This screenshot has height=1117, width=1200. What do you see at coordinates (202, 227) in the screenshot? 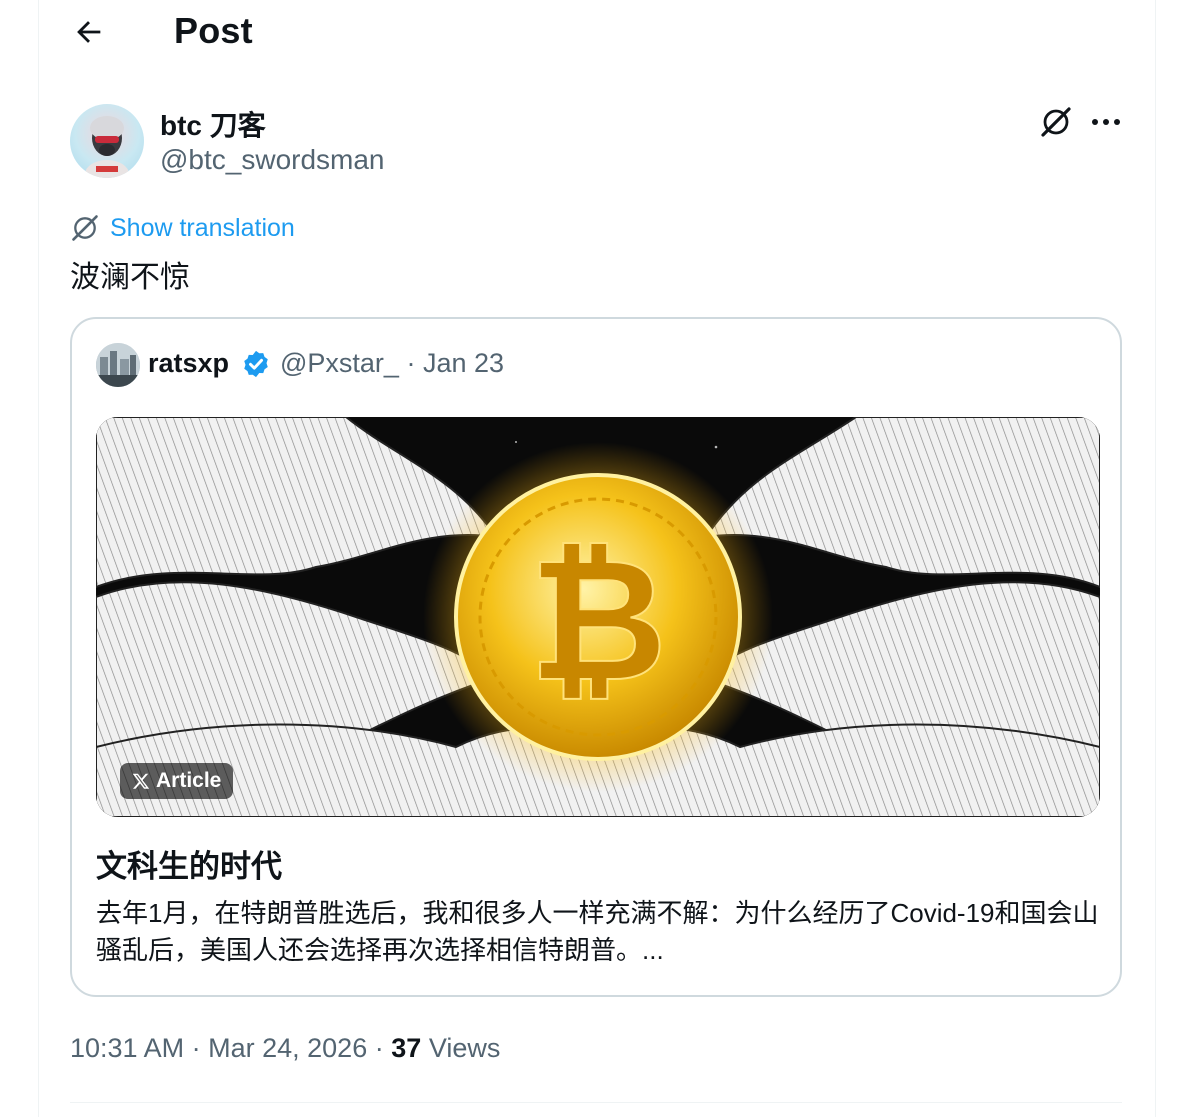
I see `show-translation-label: Show translation` at bounding box center [202, 227].